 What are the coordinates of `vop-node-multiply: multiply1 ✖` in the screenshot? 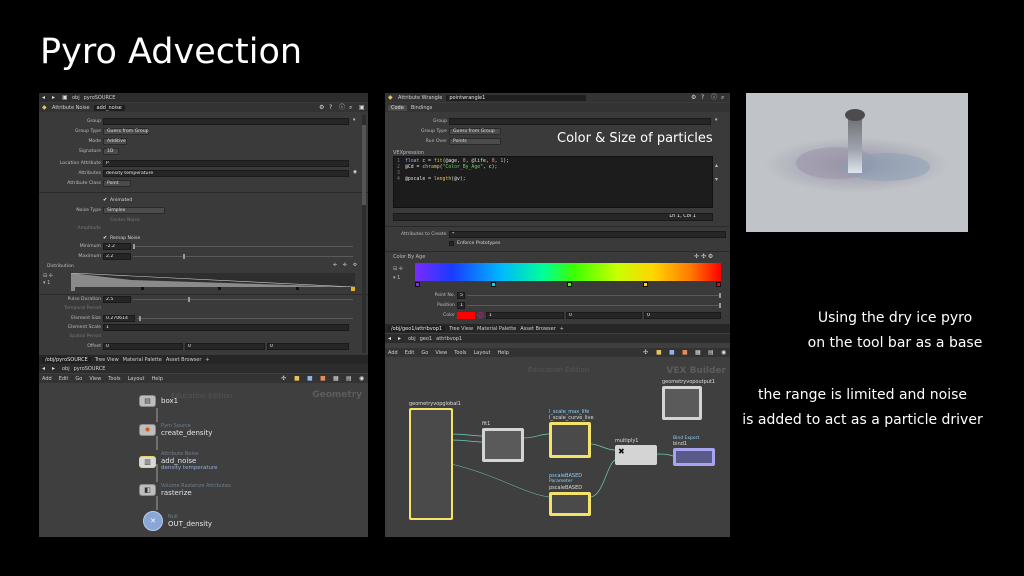 It's located at (636, 451).